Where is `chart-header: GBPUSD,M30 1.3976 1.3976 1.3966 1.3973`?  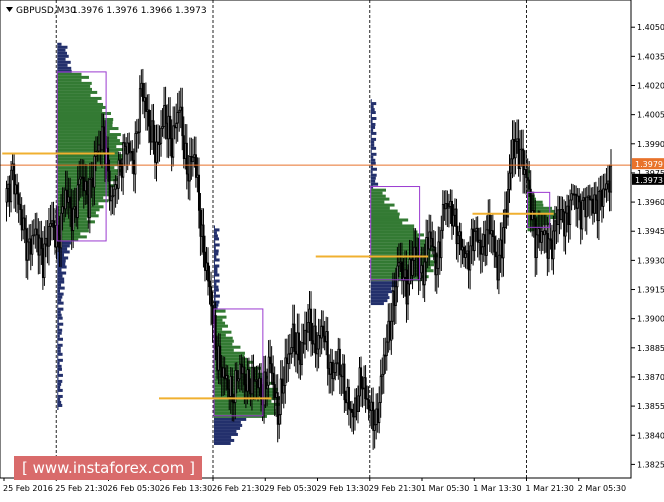
chart-header: GBPUSD,M30 1.3976 1.3976 1.3966 1.3973 is located at coordinates (106, 11).